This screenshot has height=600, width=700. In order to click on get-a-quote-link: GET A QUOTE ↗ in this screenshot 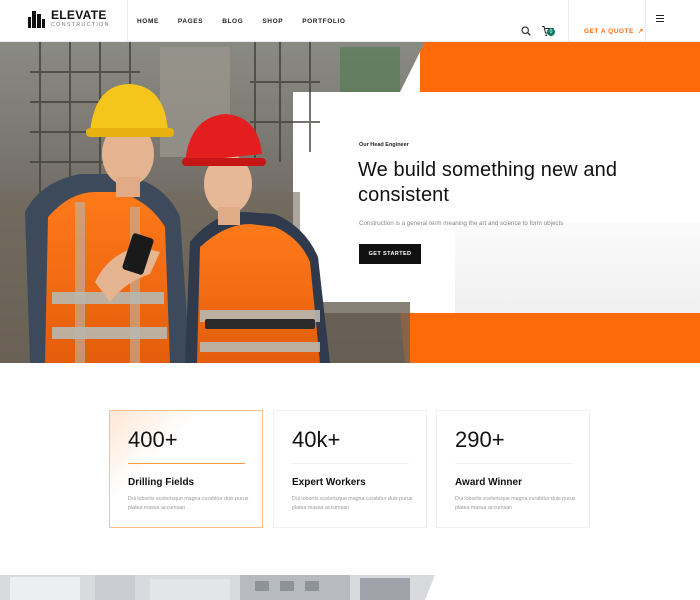, I will do `click(614, 31)`.